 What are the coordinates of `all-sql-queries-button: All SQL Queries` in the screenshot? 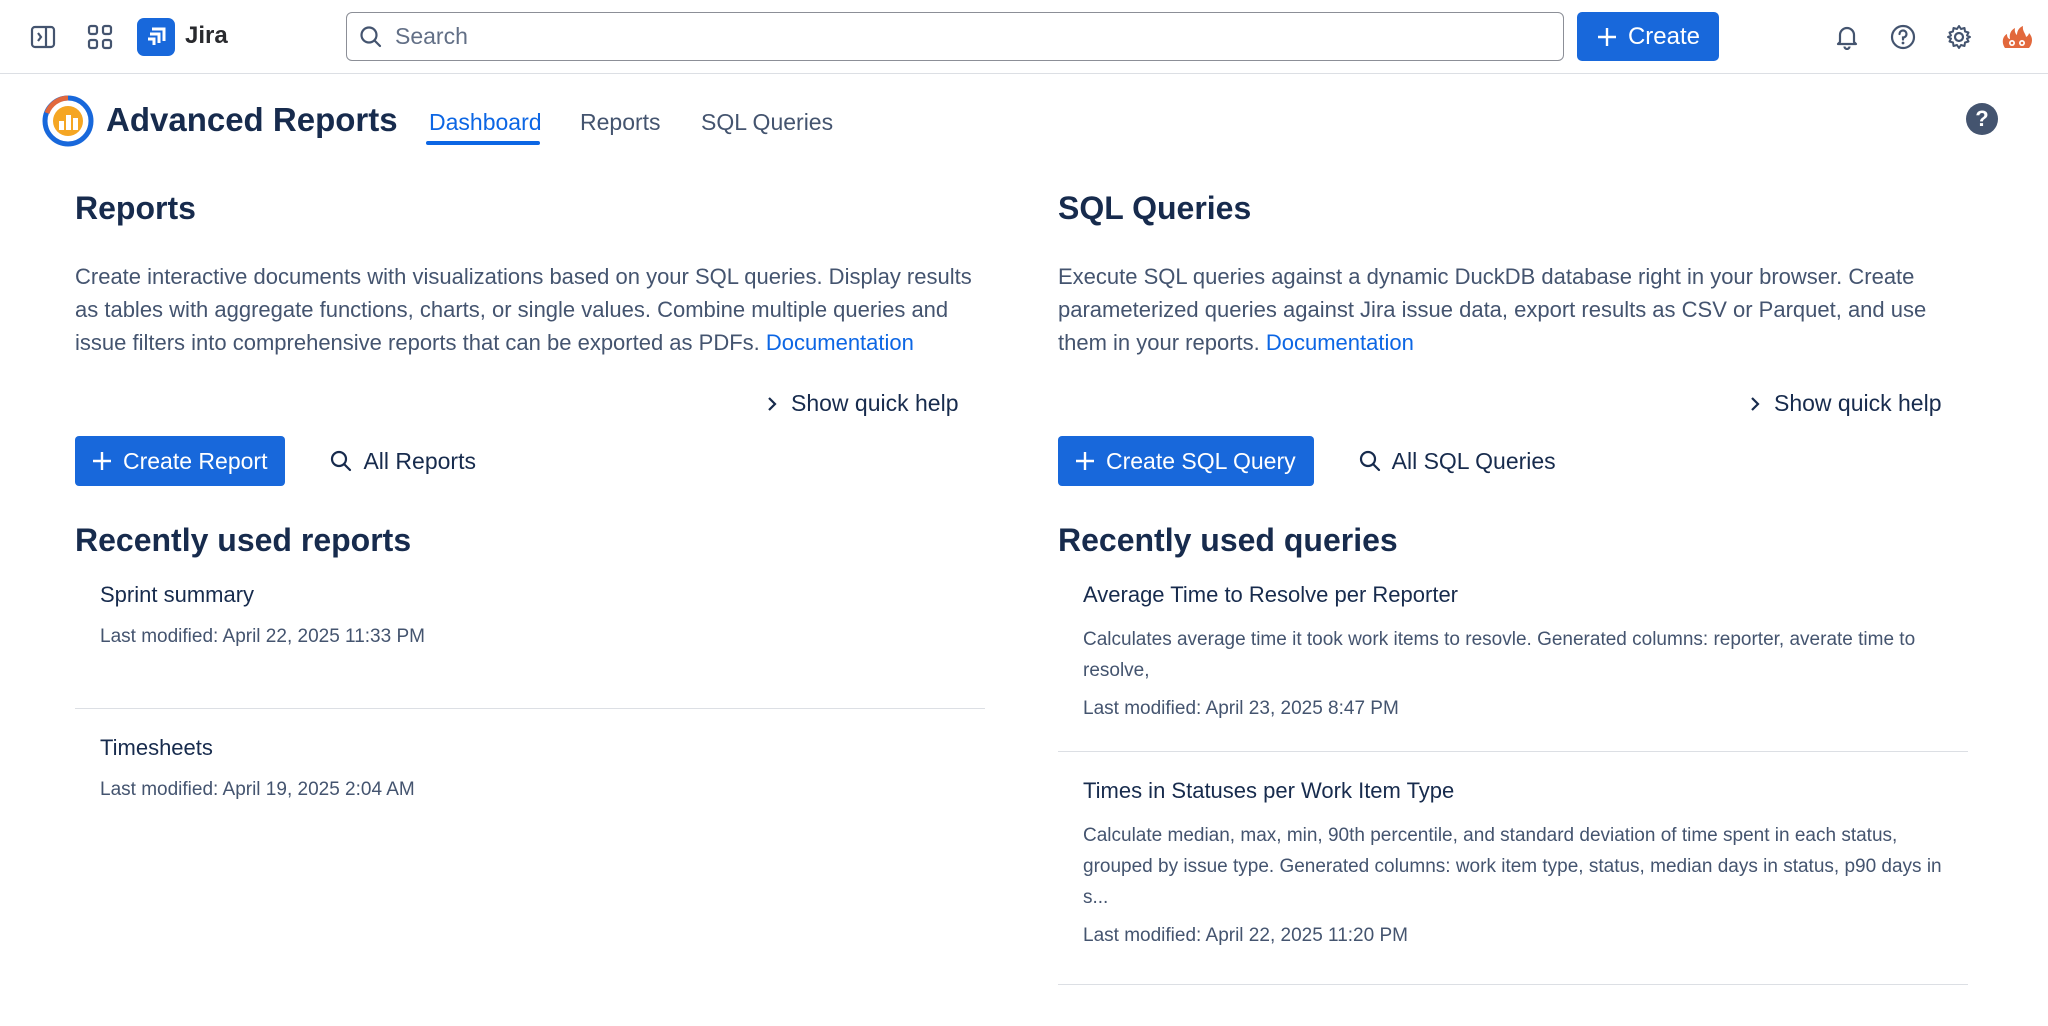 It's located at (1457, 461).